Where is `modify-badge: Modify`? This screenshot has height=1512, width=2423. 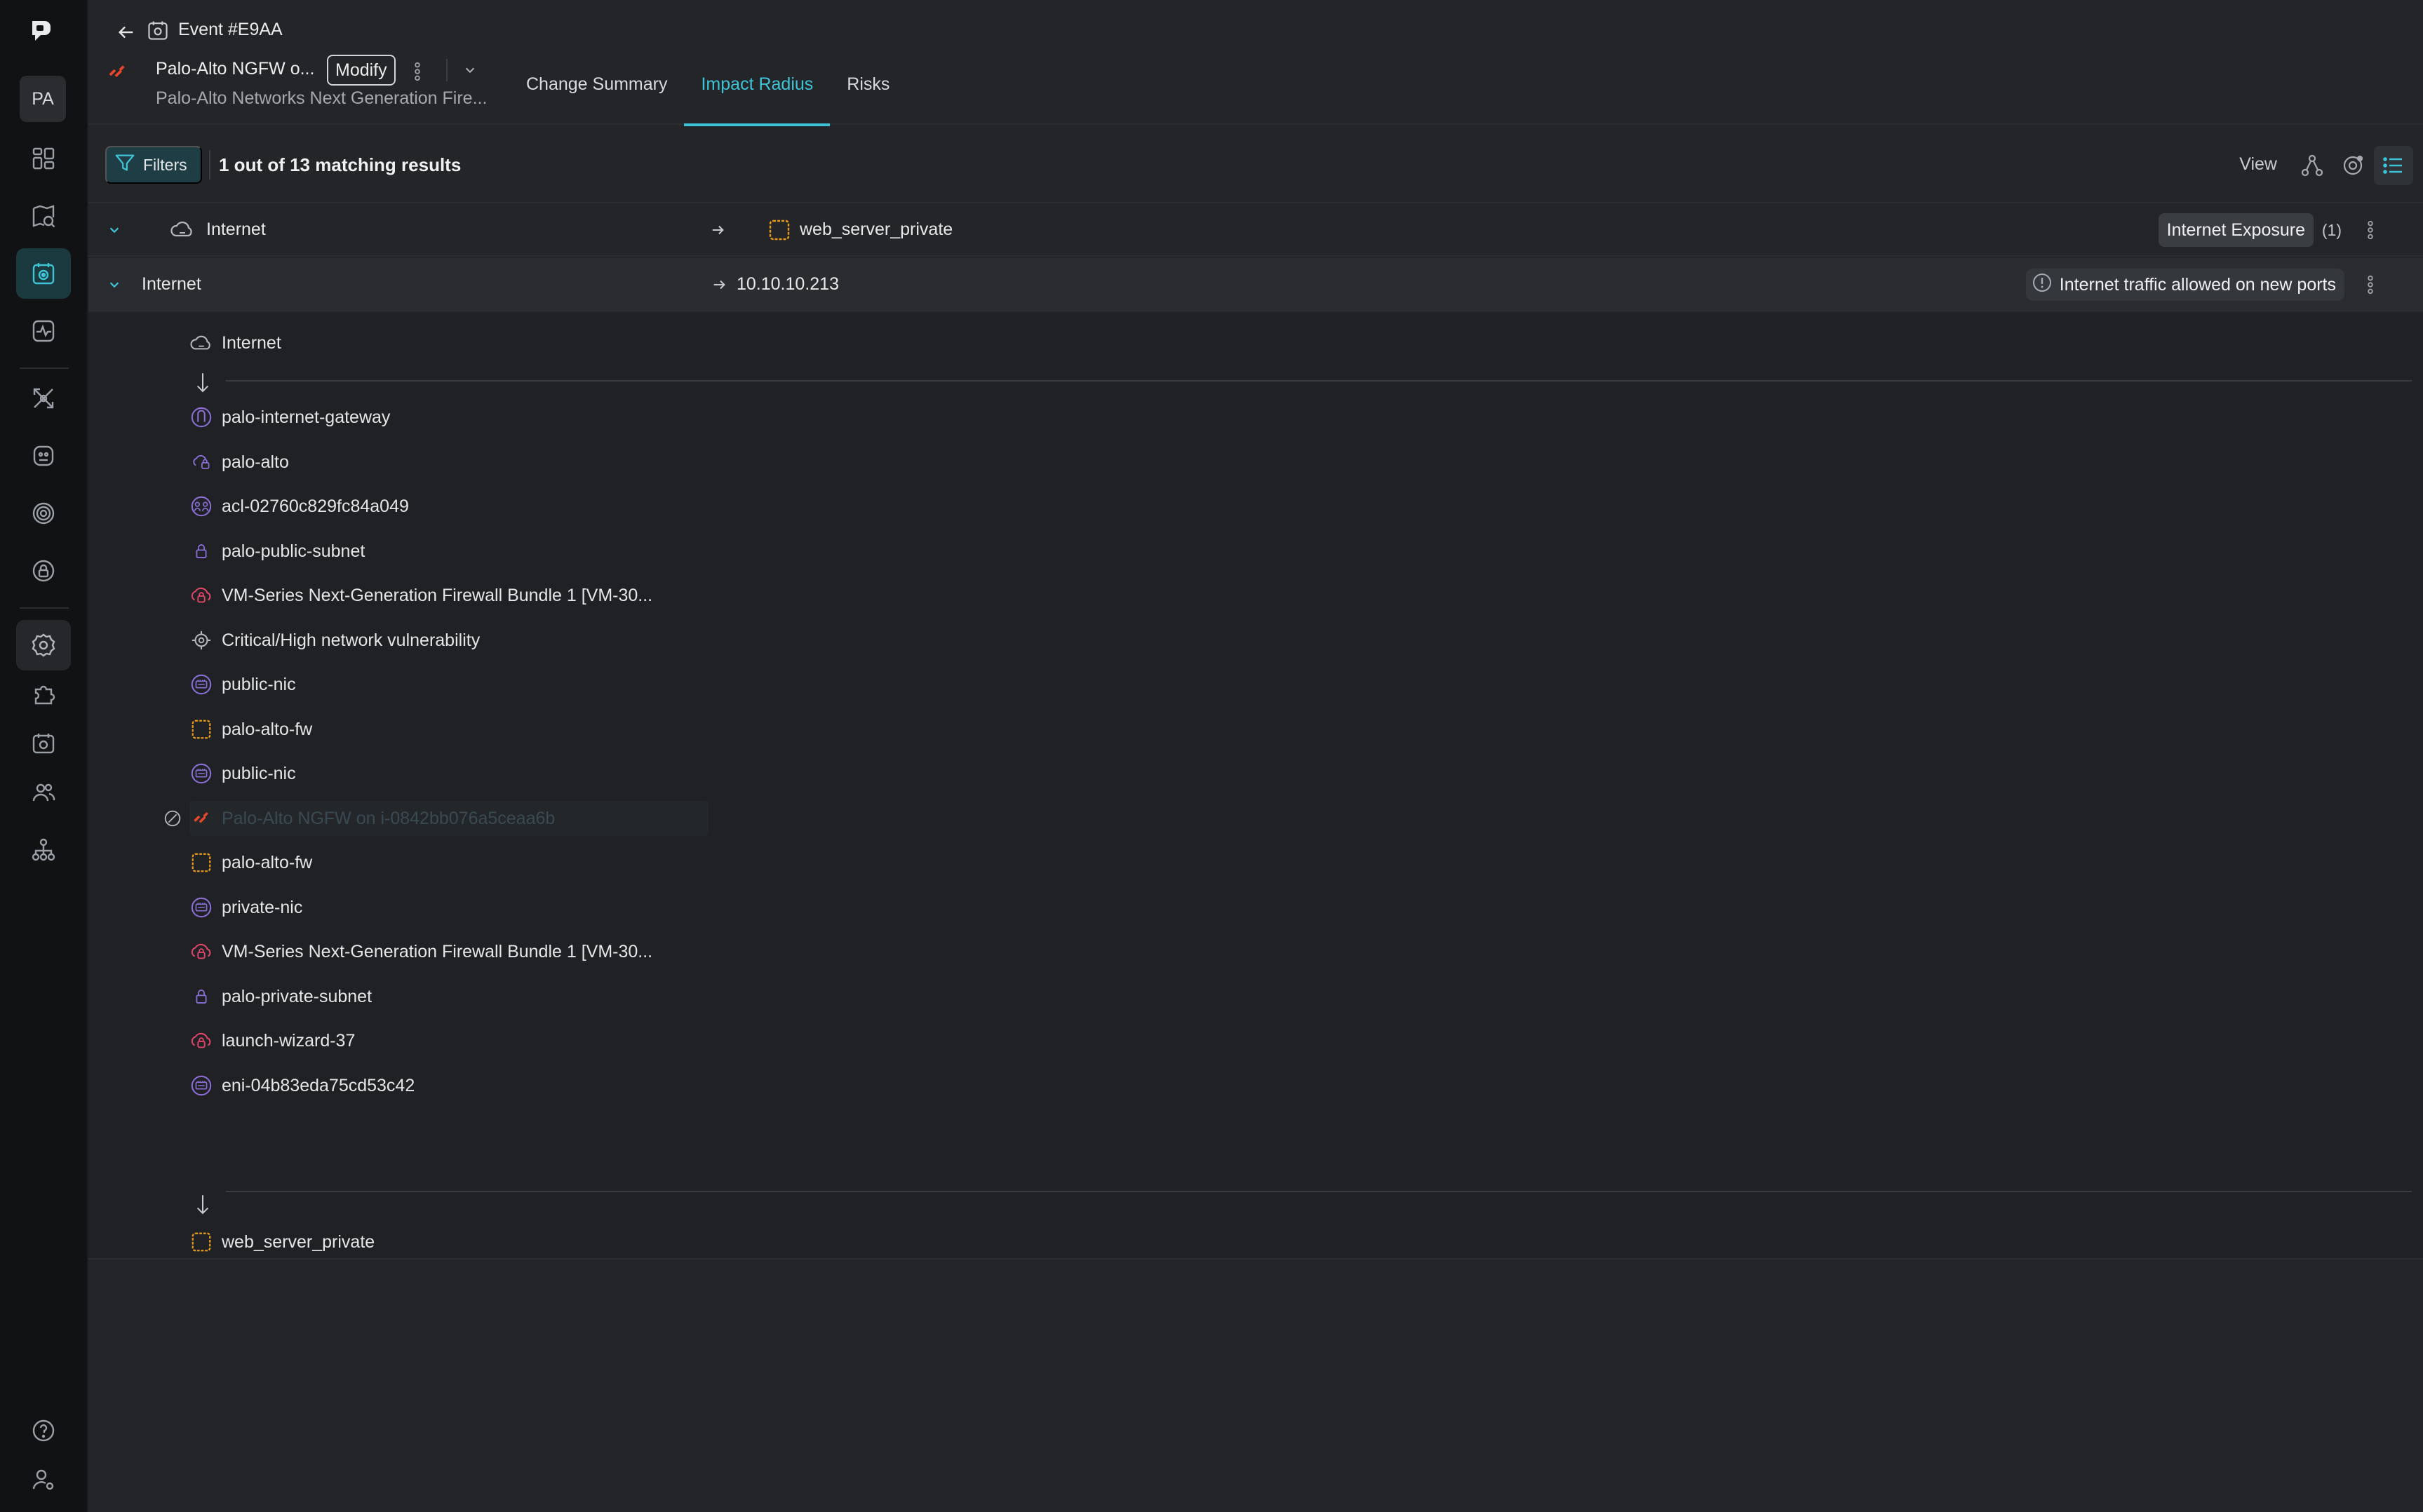 modify-badge: Modify is located at coordinates (361, 70).